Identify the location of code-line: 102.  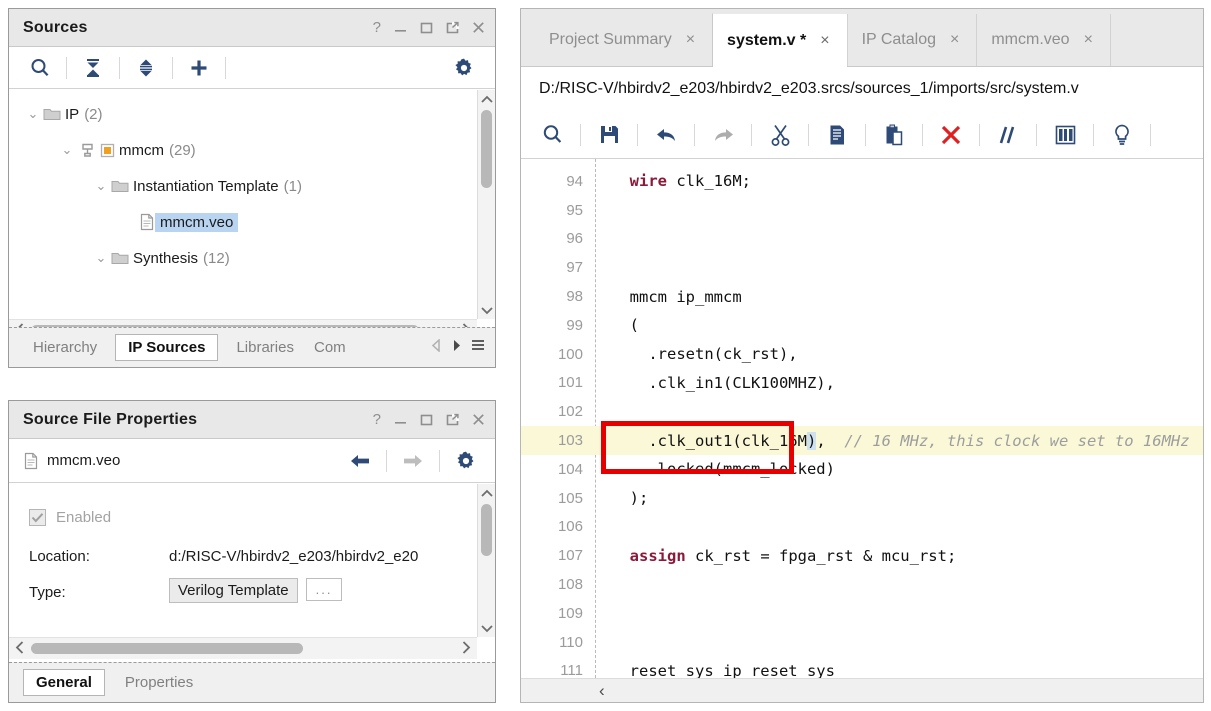
(862, 411).